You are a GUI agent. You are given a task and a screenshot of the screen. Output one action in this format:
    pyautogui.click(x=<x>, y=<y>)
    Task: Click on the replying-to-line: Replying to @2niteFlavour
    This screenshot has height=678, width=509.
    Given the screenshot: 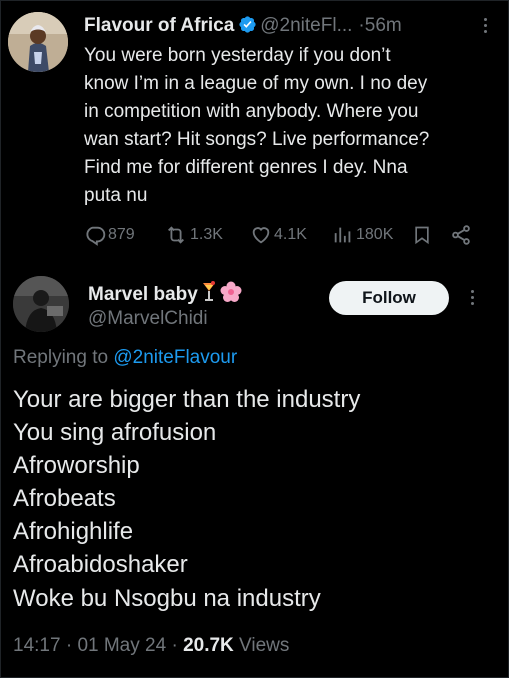 What is the action you would take?
    pyautogui.click(x=125, y=358)
    